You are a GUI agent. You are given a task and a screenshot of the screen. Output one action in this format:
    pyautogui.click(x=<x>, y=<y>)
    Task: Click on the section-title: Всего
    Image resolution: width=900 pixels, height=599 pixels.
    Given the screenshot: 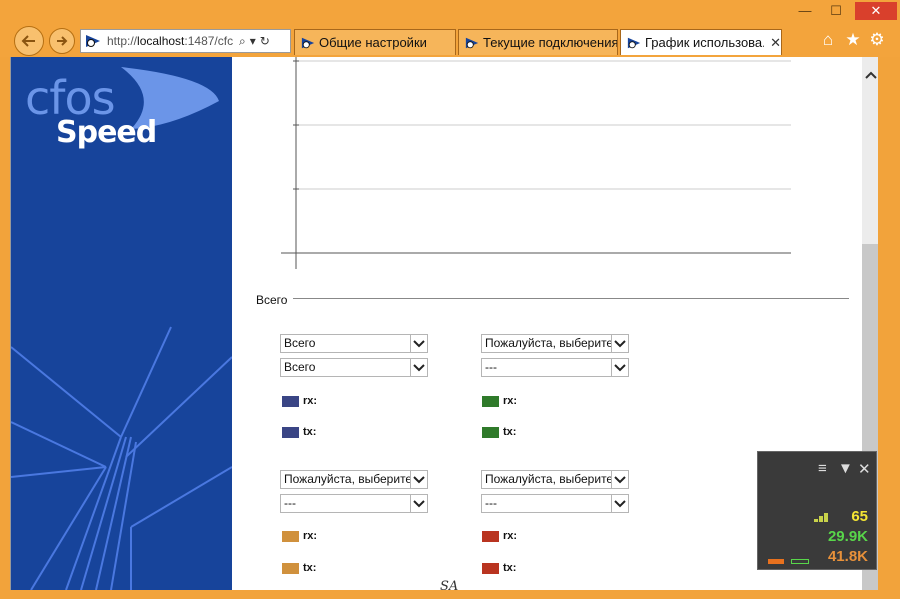 What is the action you would take?
    pyautogui.click(x=272, y=300)
    